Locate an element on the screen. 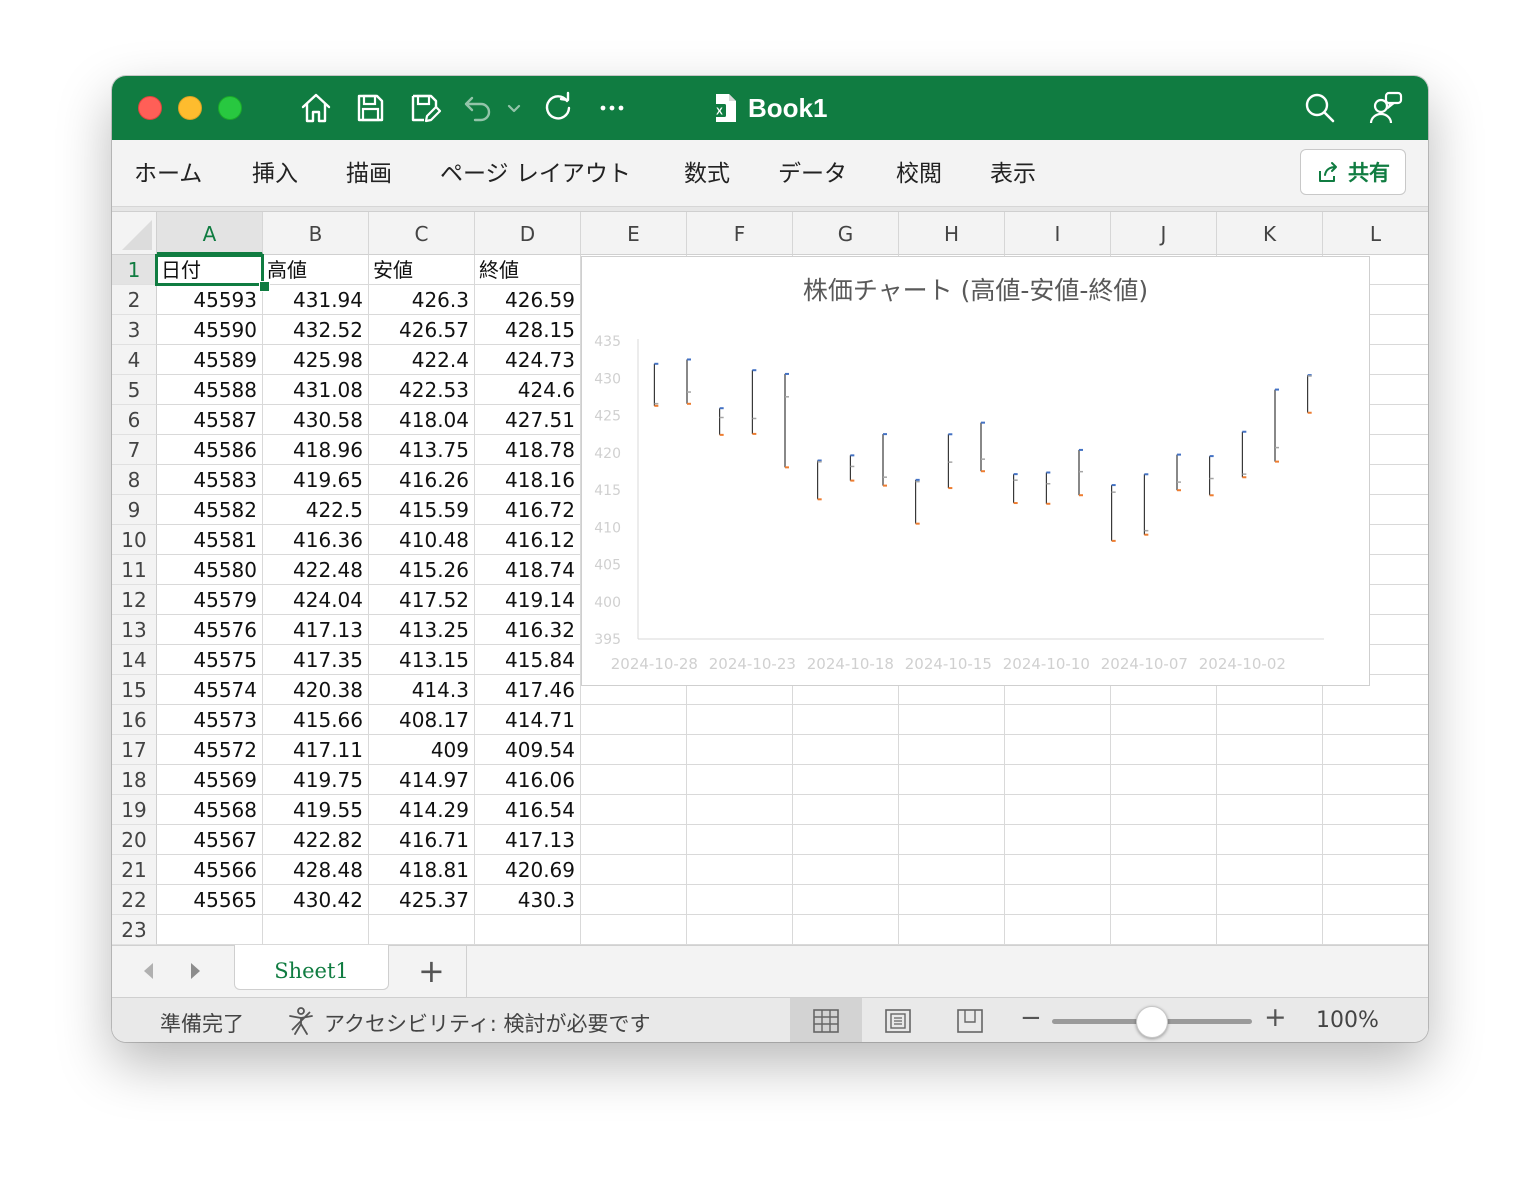 The width and height of the screenshot is (1540, 1190). cell-c14: 413.15 is located at coordinates (422, 660).